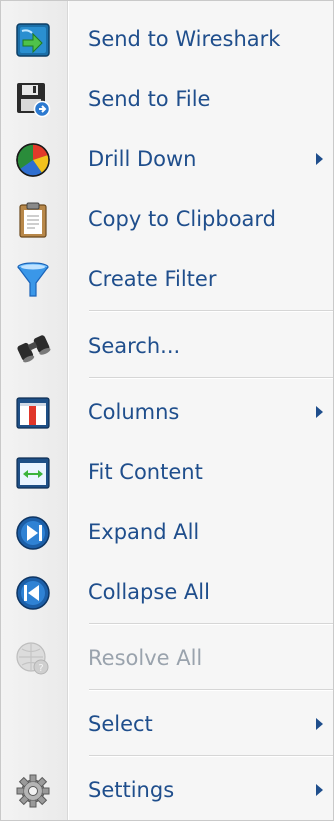 This screenshot has width=334, height=821. Describe the element at coordinates (33, 160) in the screenshot. I see `drill-down-chart-icon` at that location.